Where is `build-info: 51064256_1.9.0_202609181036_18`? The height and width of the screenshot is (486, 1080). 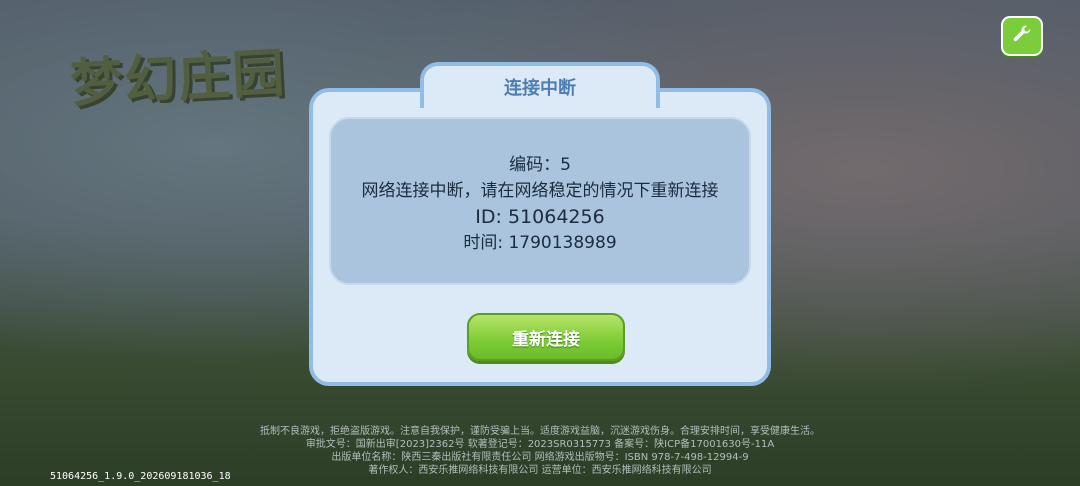 build-info: 51064256_1.9.0_202609181036_18 is located at coordinates (140, 476).